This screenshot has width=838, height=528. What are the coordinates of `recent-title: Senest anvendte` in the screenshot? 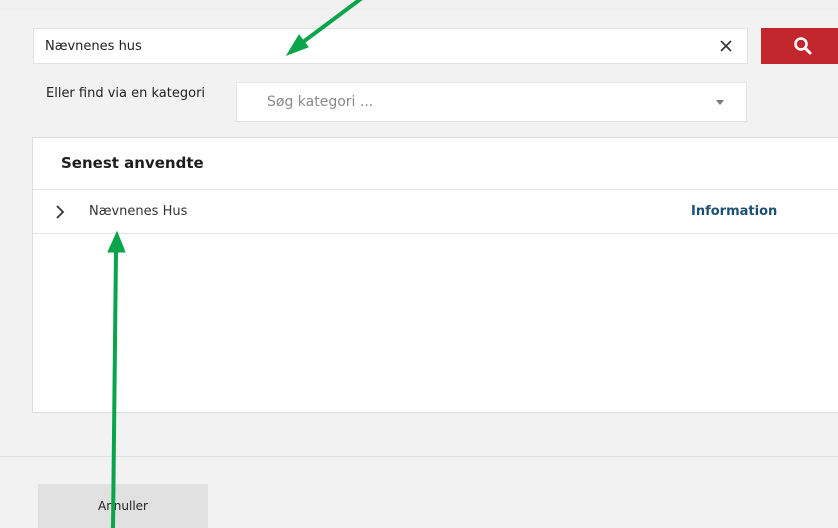 It's located at (132, 163).